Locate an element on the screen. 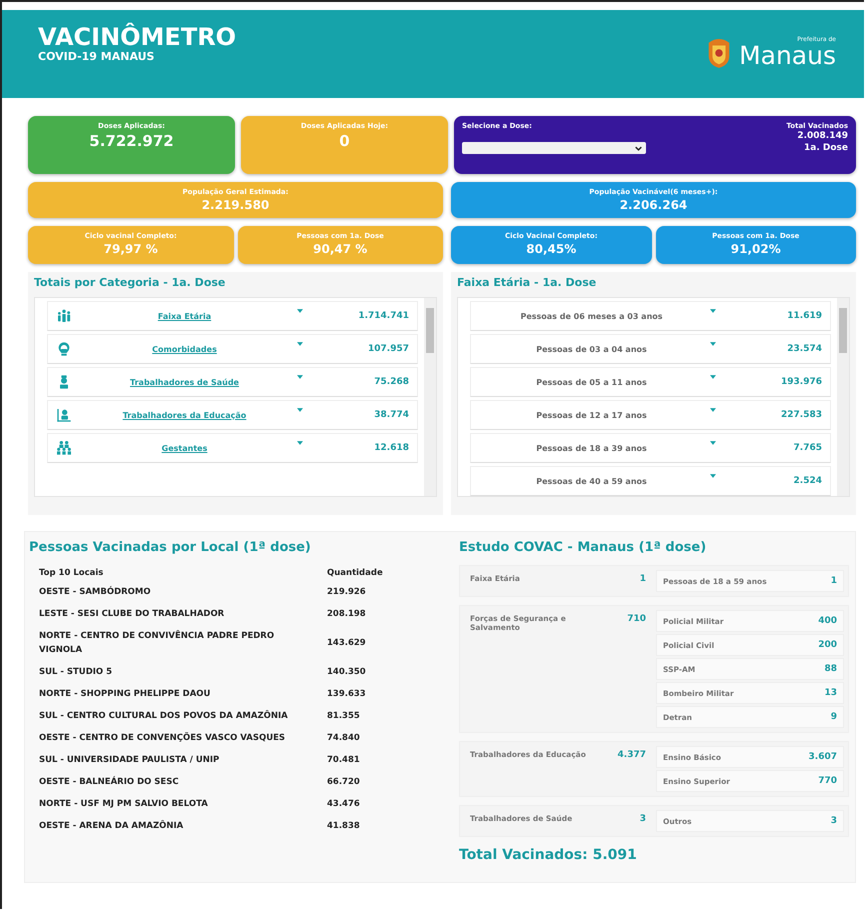 This screenshot has width=866, height=911. table-cell-text: 66.720 is located at coordinates (343, 782).